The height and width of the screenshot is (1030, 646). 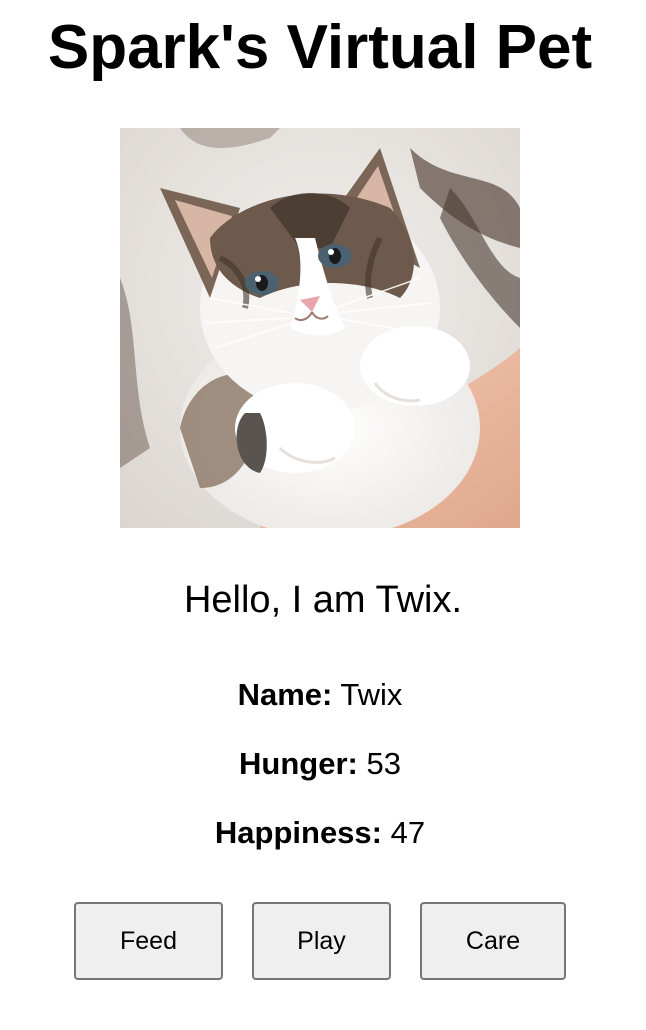 What do you see at coordinates (321, 941) in the screenshot?
I see `play-button: Play` at bounding box center [321, 941].